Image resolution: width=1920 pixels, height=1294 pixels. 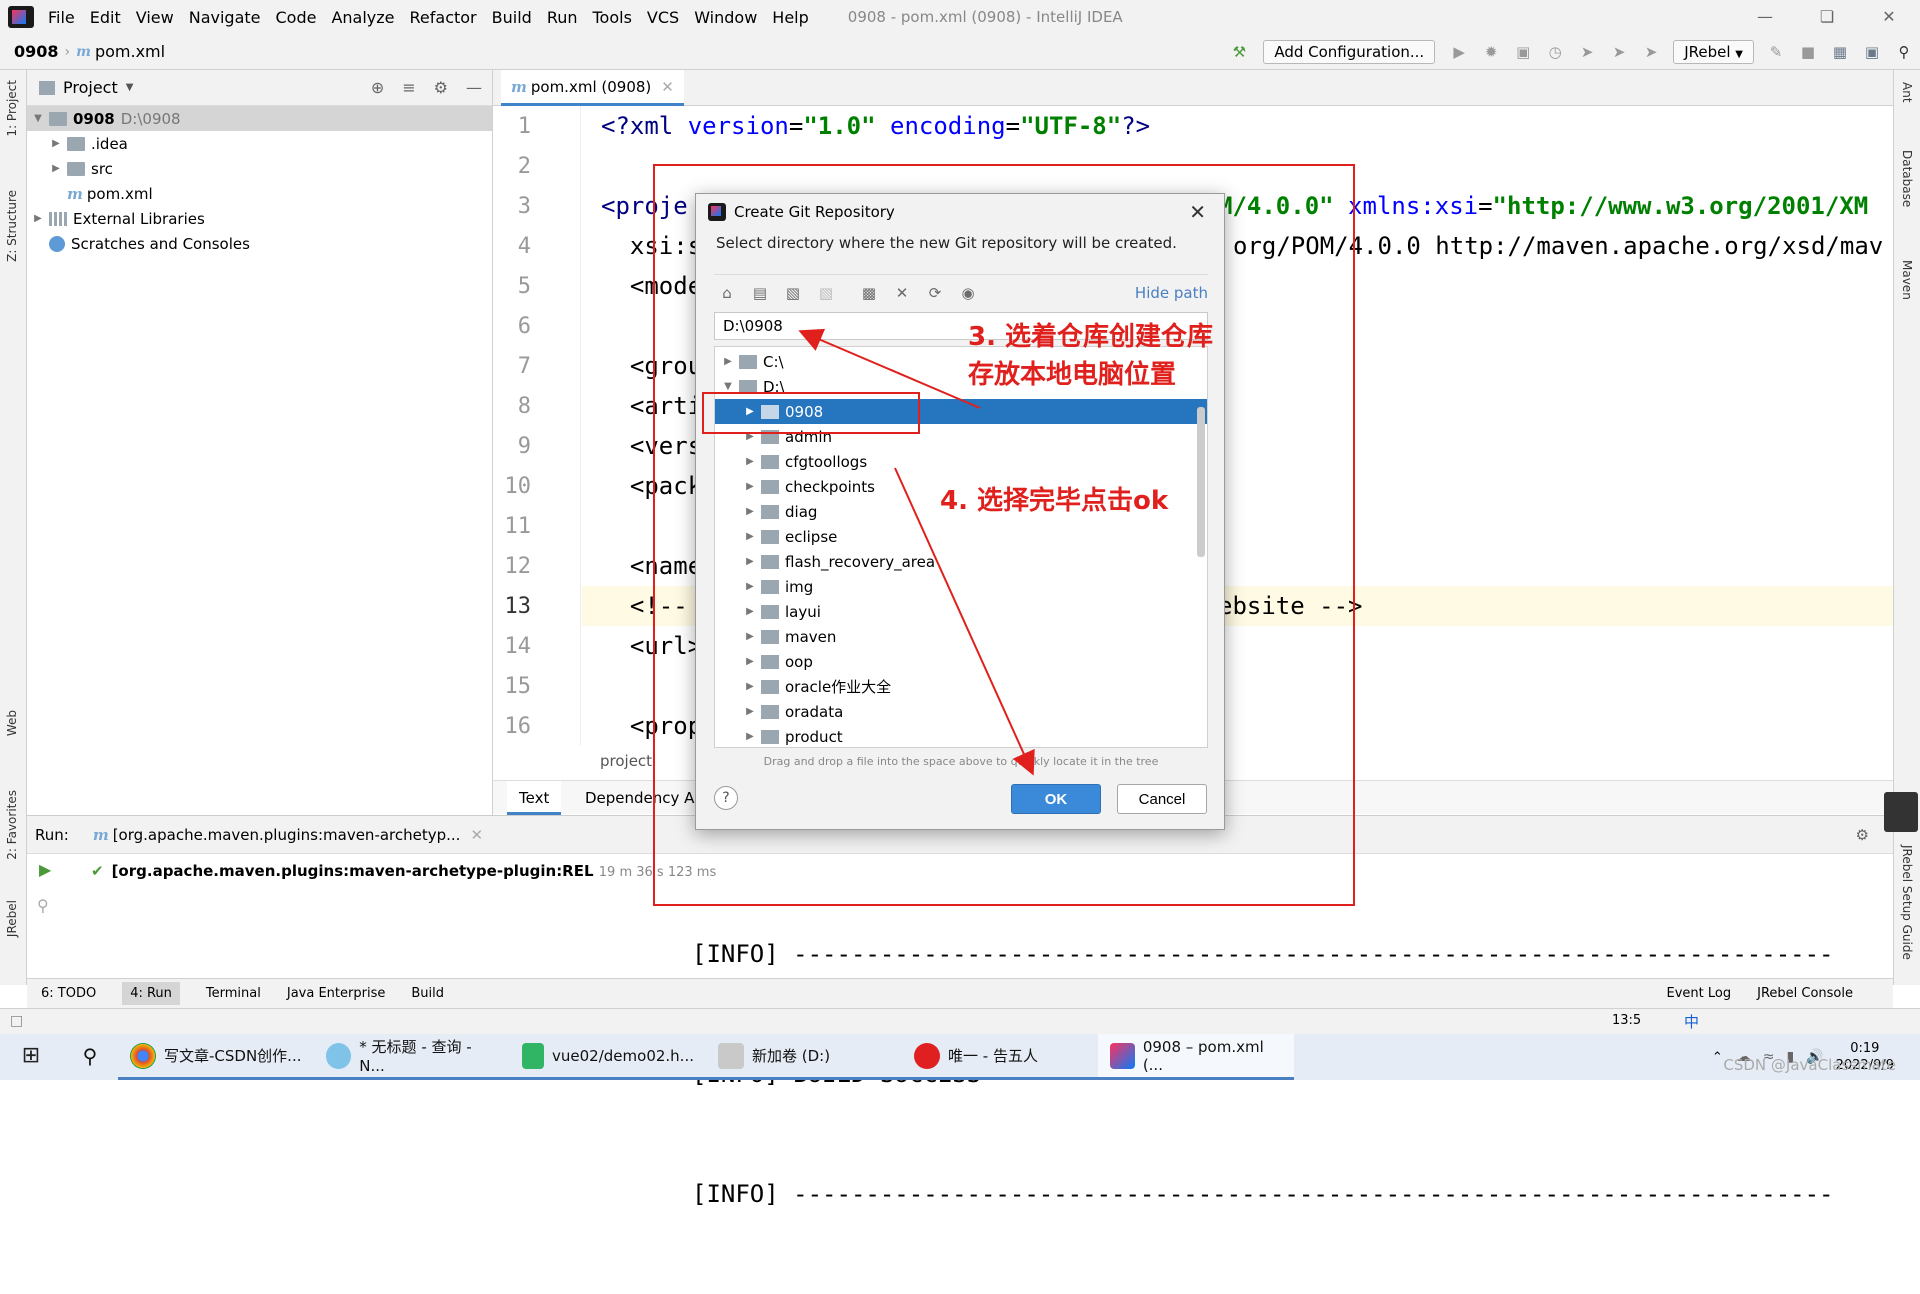 I want to click on coverage-icon: ▣, so click(x=1523, y=52).